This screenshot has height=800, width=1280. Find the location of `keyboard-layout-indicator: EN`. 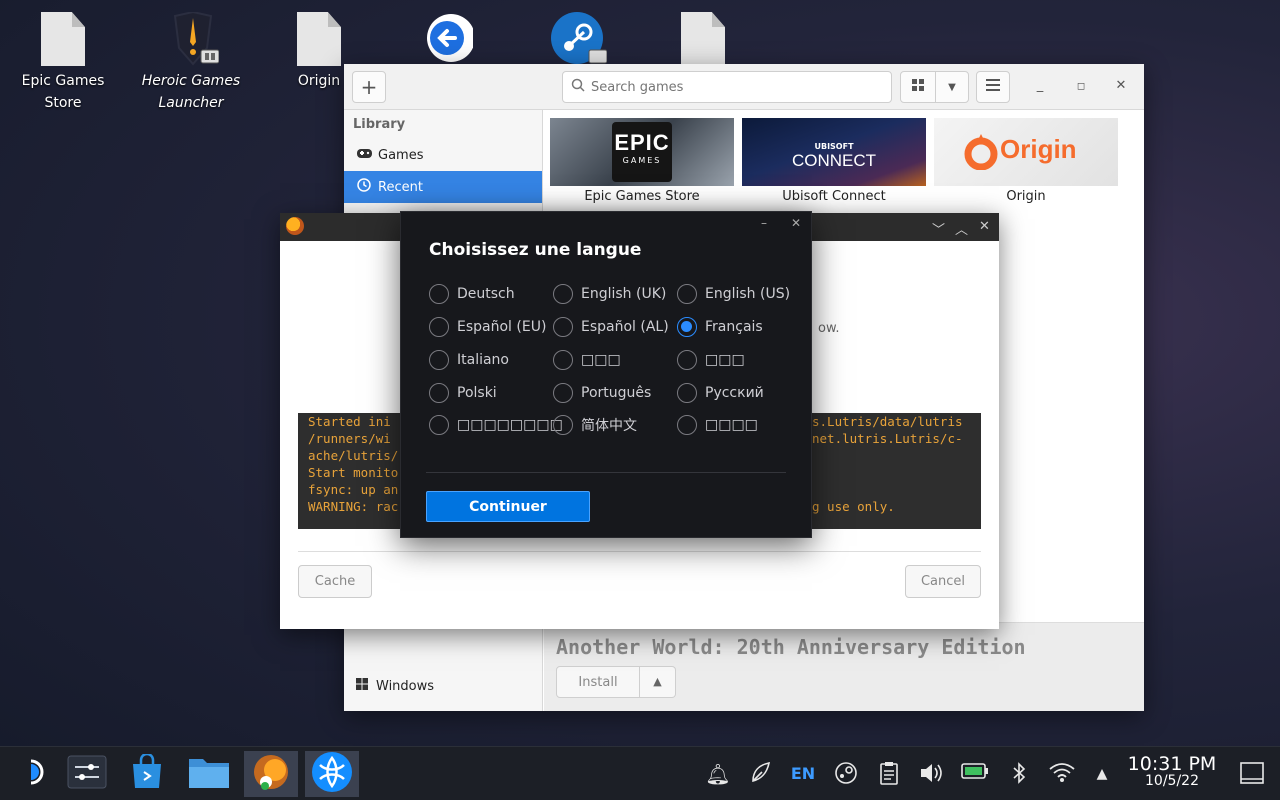

keyboard-layout-indicator: EN is located at coordinates (803, 774).